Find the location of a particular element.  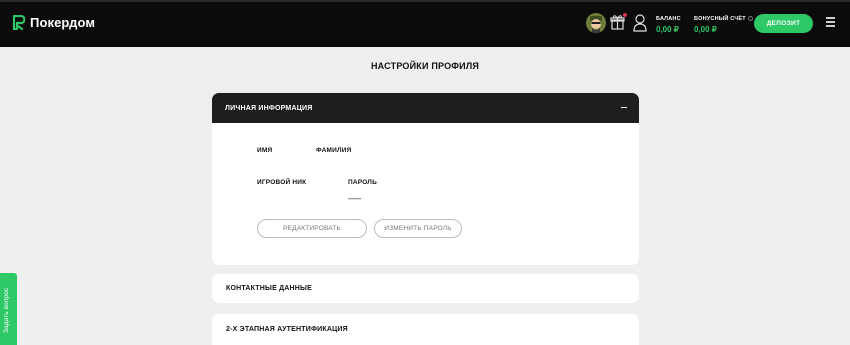

personal-info-title: ЛИЧНАЯ ИНФОРМАЦИЯ is located at coordinates (269, 108).